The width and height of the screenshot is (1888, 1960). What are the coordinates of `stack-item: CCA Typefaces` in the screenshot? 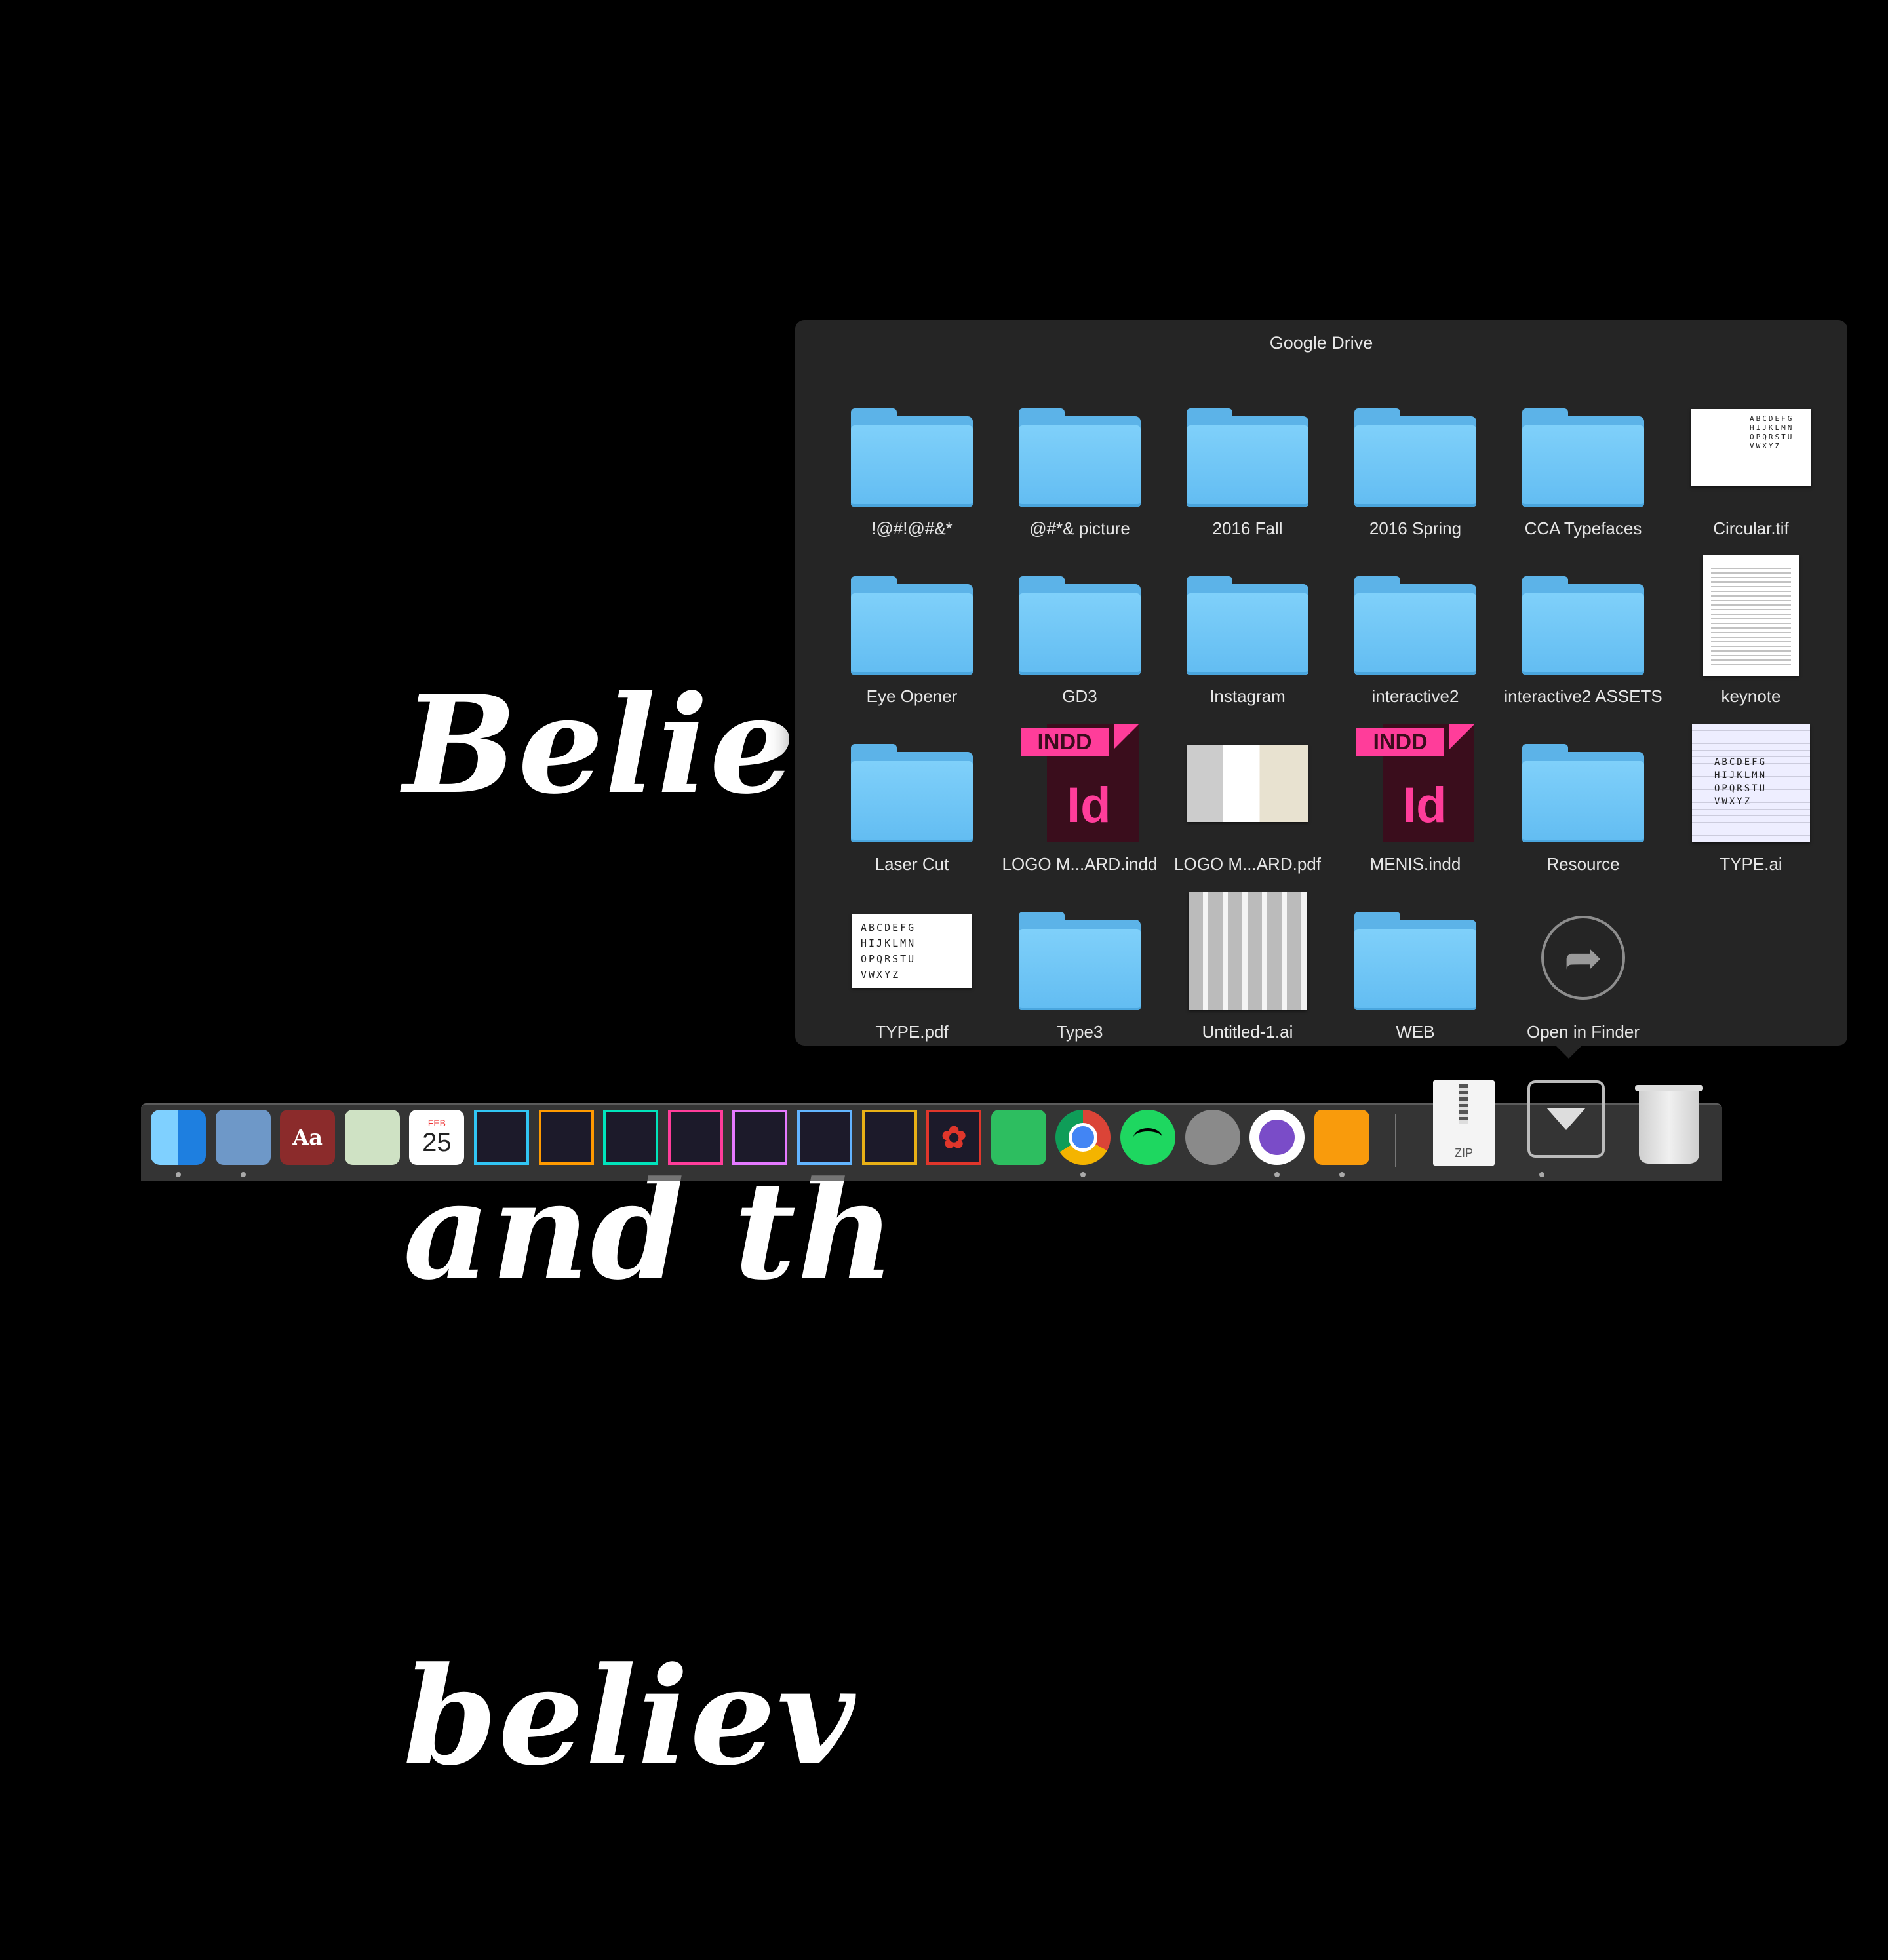 It's located at (1583, 460).